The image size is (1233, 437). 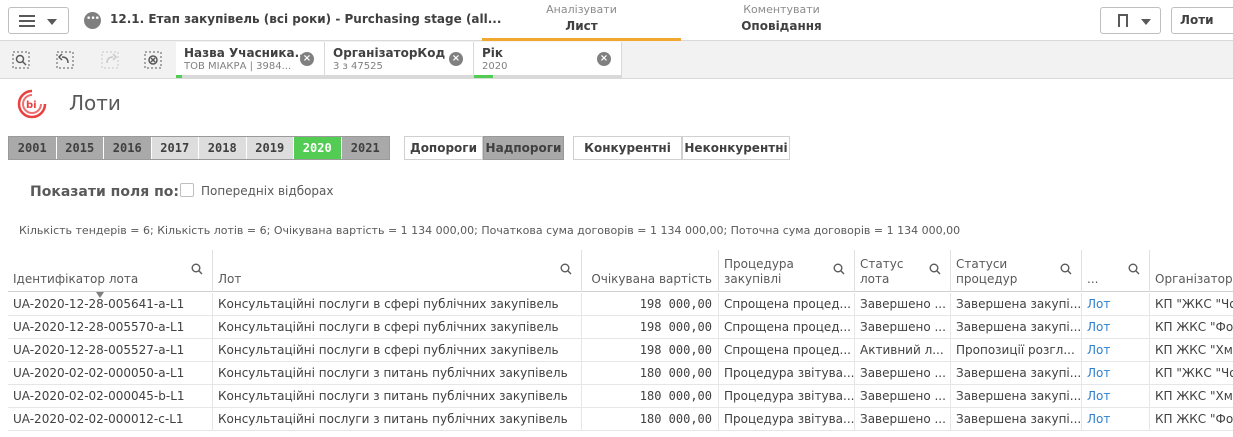 I want to click on competitive-button: Конкурентні, so click(x=627, y=148).